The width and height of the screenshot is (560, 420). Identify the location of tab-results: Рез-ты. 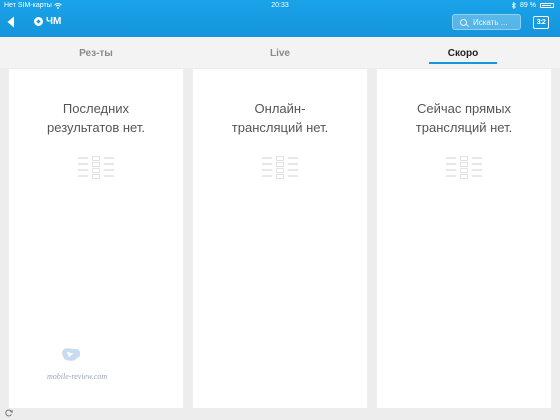
(96, 53).